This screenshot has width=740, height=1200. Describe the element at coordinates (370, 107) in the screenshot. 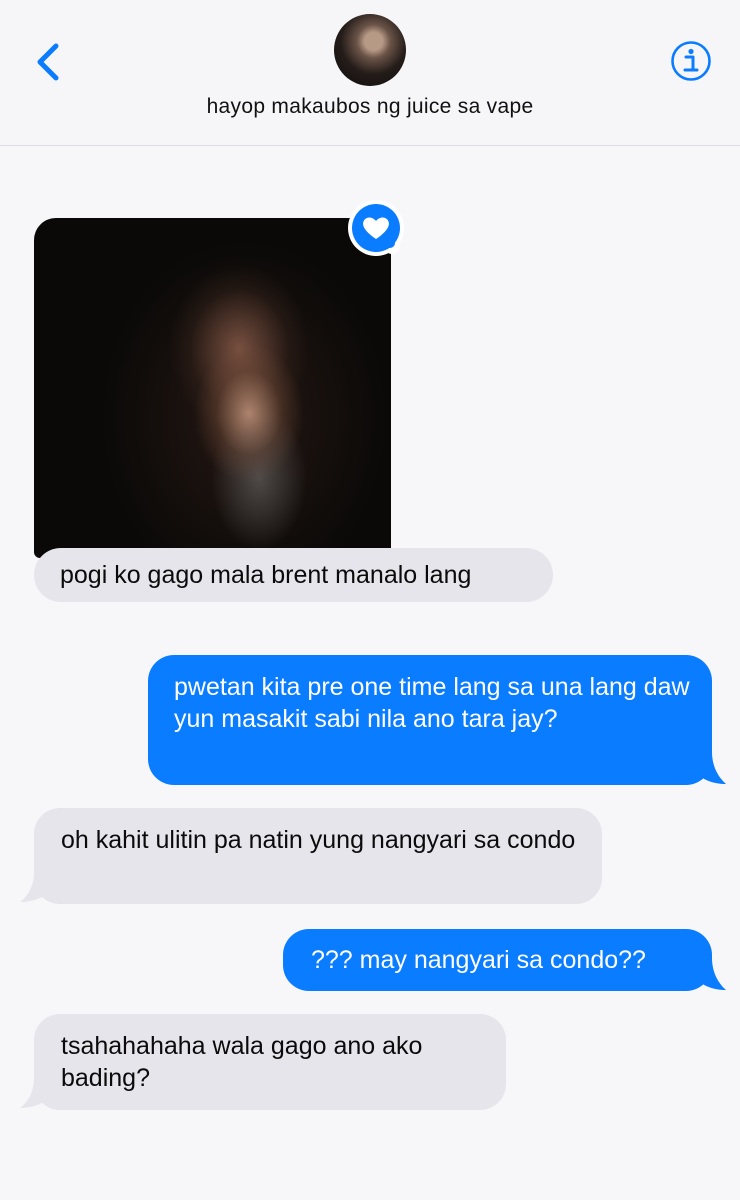

I see `contact-name: hayop makaubos ng juice sa vape` at that location.